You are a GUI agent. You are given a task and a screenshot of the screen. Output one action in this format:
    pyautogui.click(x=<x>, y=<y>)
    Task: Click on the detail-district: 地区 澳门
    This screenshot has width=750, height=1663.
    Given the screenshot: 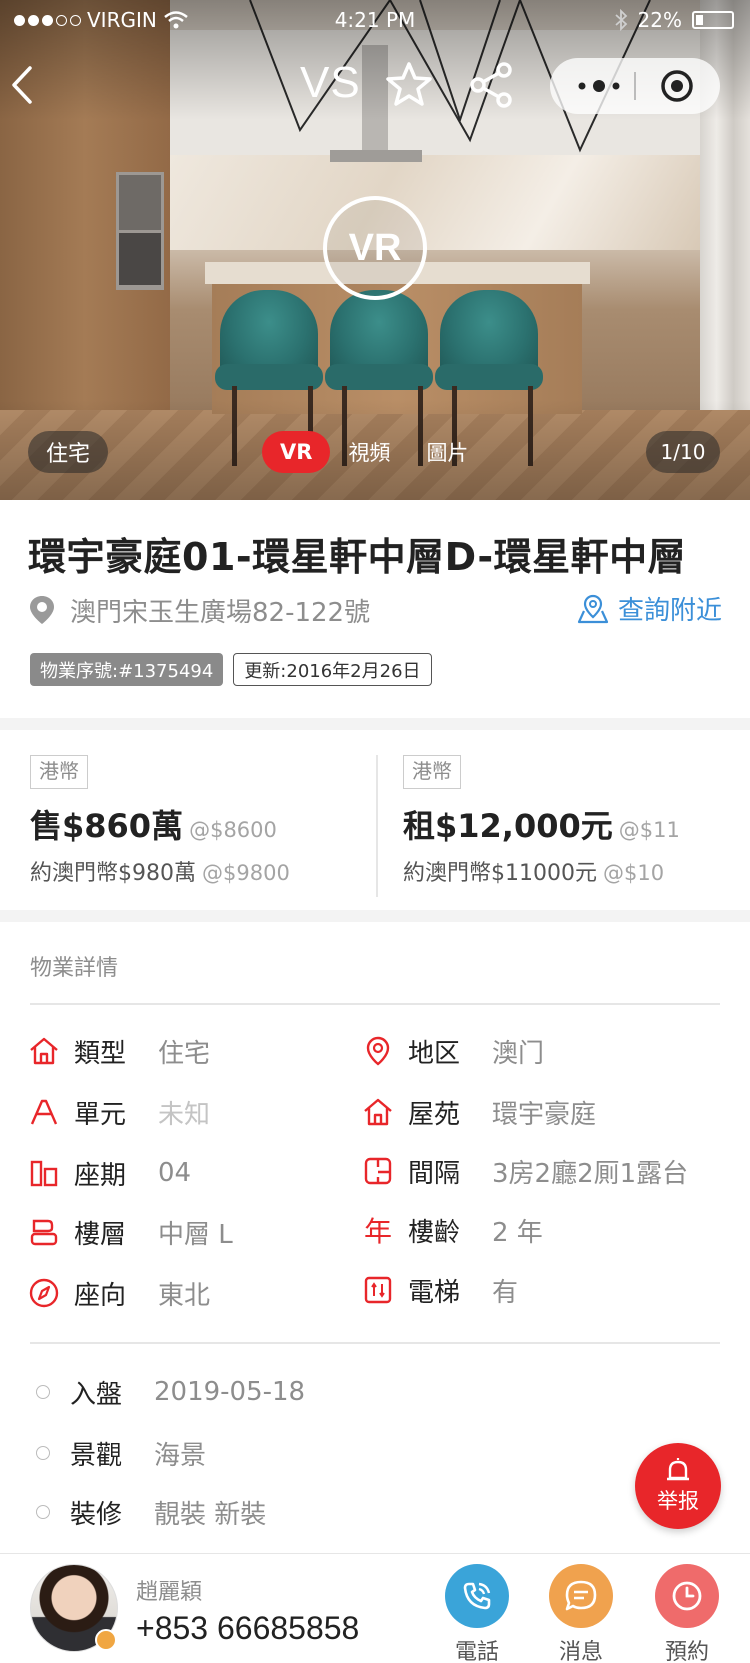 What is the action you would take?
    pyautogui.click(x=453, y=1051)
    